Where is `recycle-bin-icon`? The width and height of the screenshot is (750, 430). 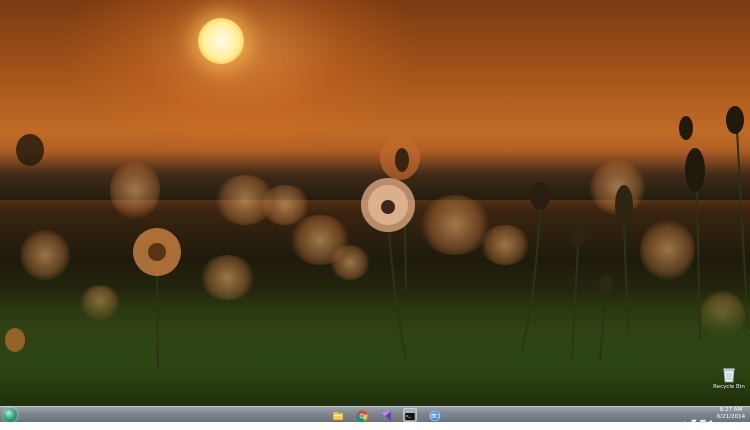 recycle-bin-icon is located at coordinates (729, 375).